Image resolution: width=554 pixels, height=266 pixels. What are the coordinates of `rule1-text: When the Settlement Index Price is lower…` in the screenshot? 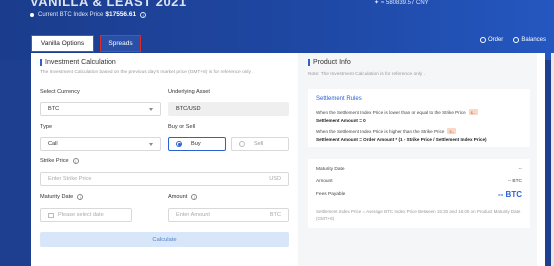 It's located at (397, 112).